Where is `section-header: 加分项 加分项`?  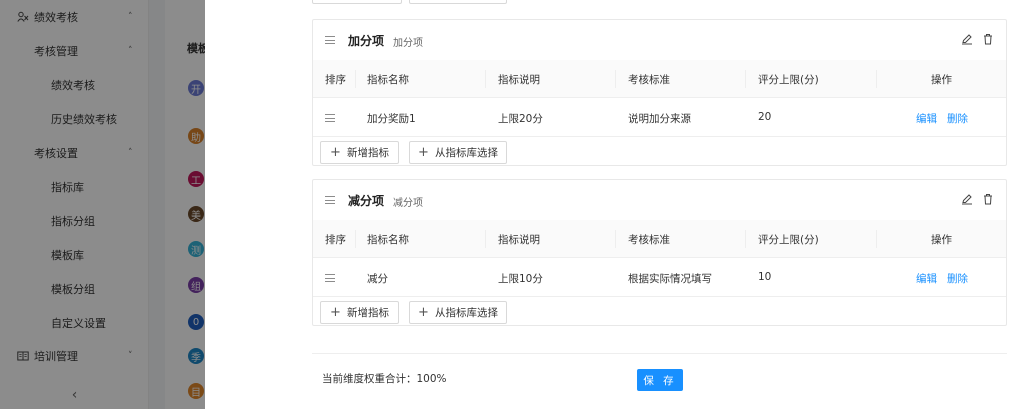
section-header: 加分项 加分项 is located at coordinates (659, 40).